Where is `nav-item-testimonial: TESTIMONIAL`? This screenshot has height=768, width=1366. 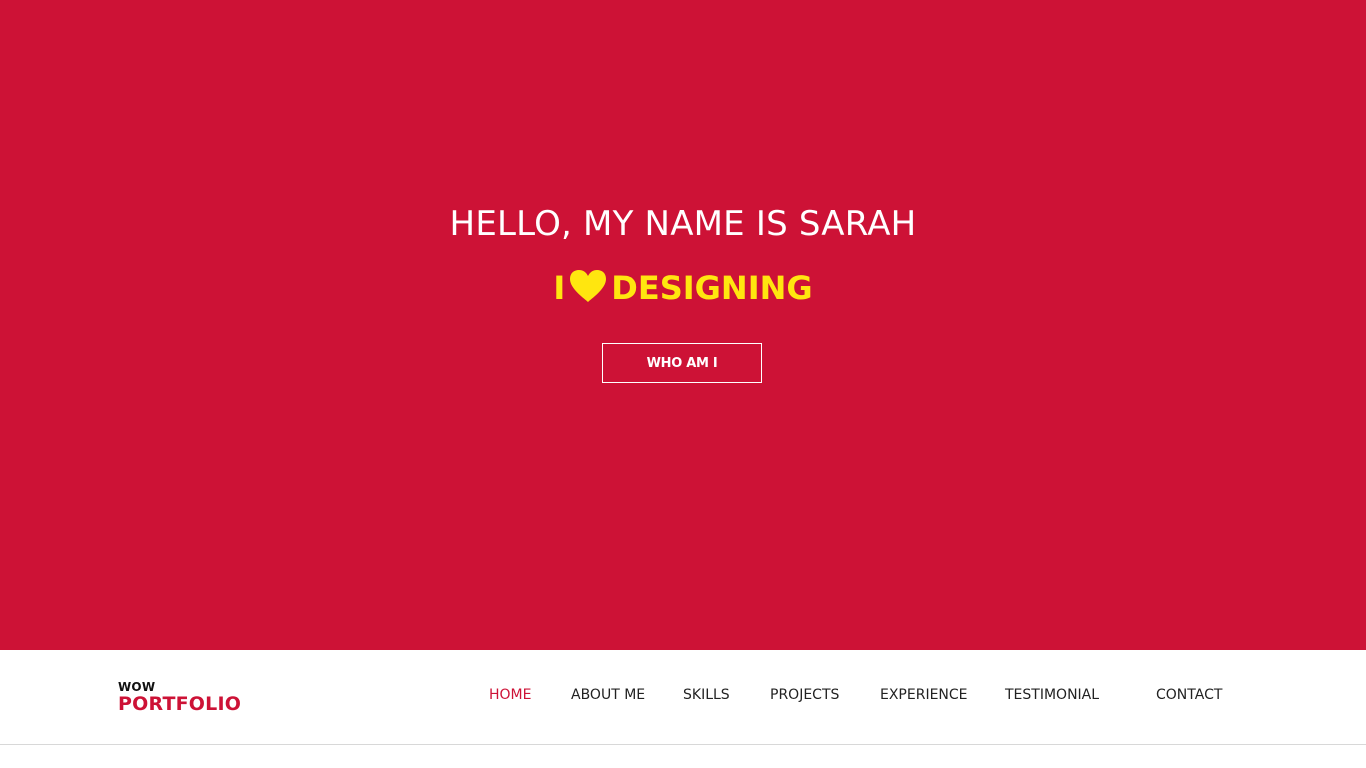
nav-item-testimonial: TESTIMONIAL is located at coordinates (1052, 695).